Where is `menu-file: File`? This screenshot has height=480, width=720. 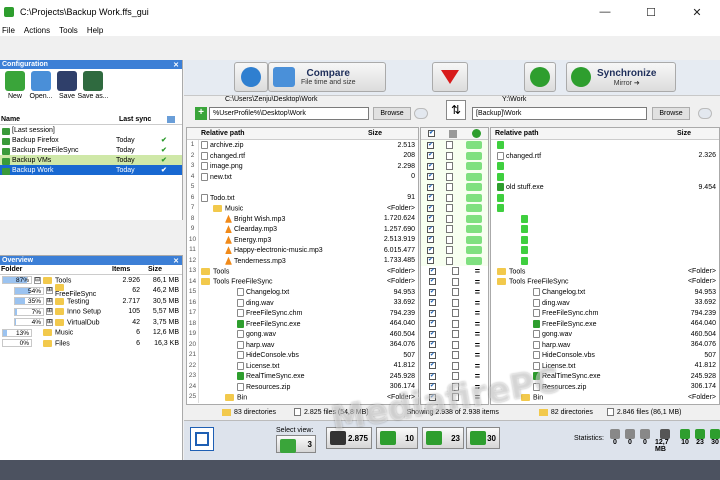 menu-file: File is located at coordinates (8, 30).